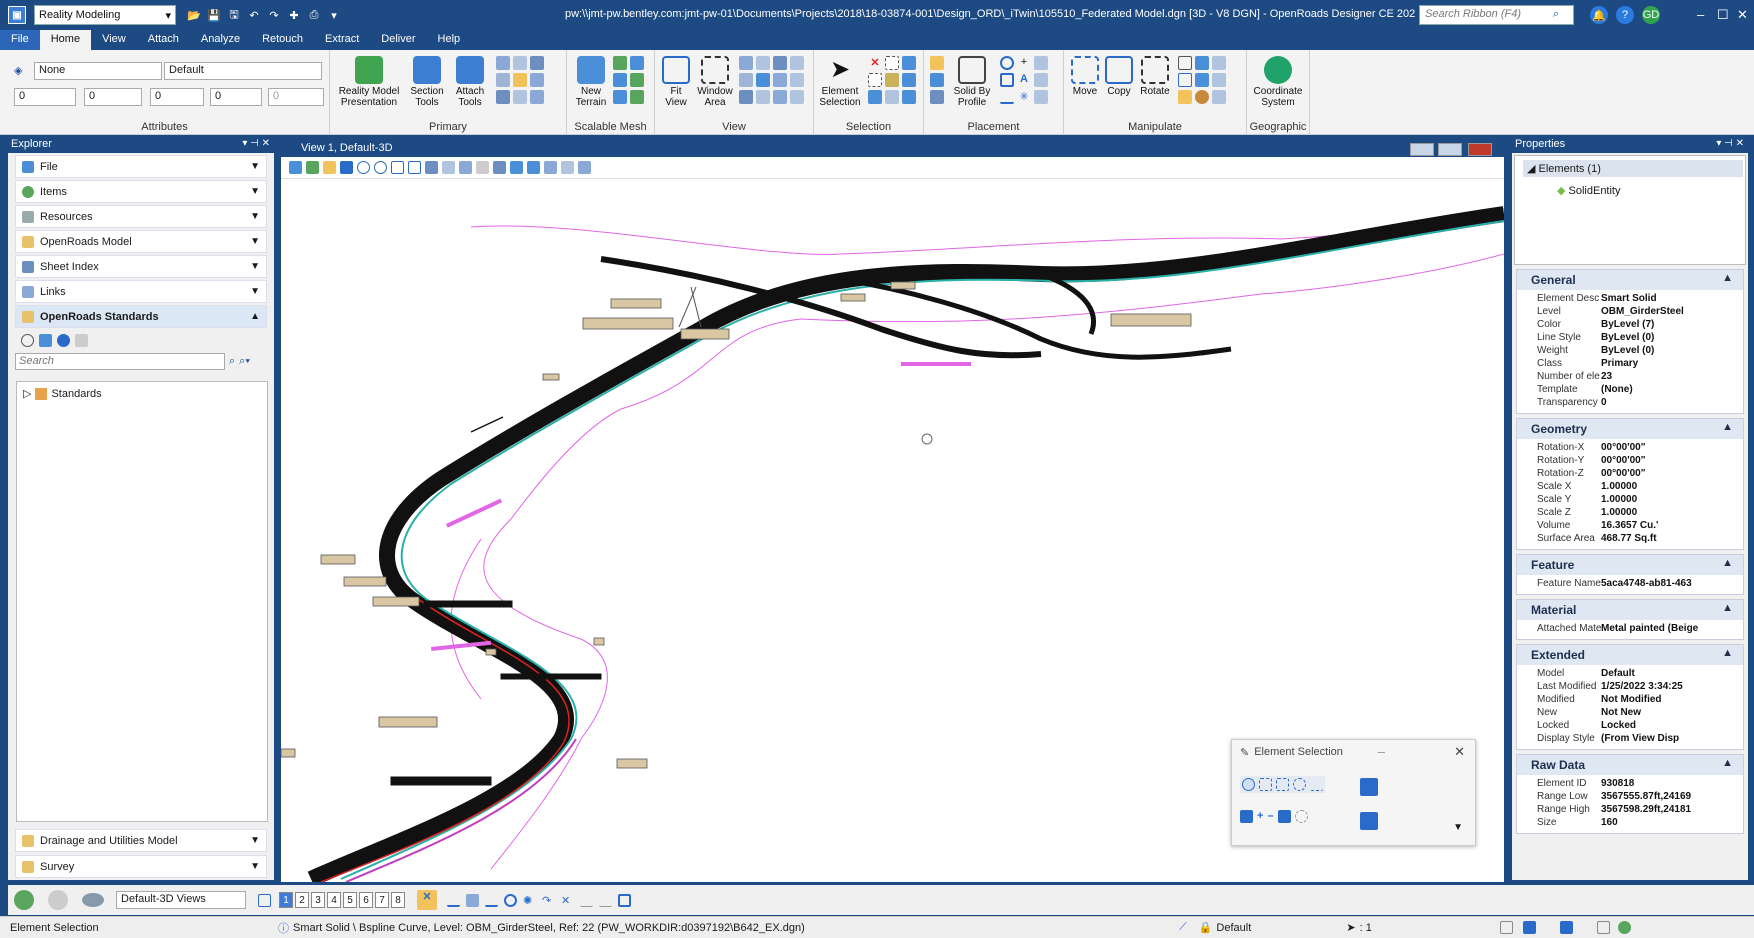 This screenshot has width=1754, height=938. Describe the element at coordinates (302, 900) in the screenshot. I see `view-2-button: 2` at that location.